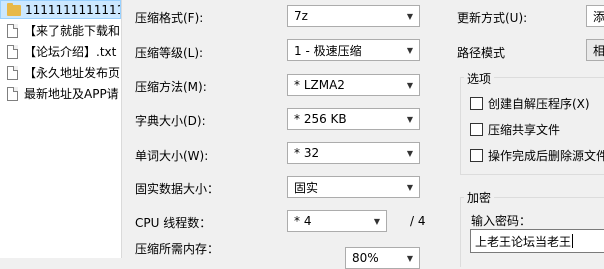  What do you see at coordinates (546, 156) in the screenshot?
I see `delete-source-checkbox-label: 操作完成后删除源文件` at bounding box center [546, 156].